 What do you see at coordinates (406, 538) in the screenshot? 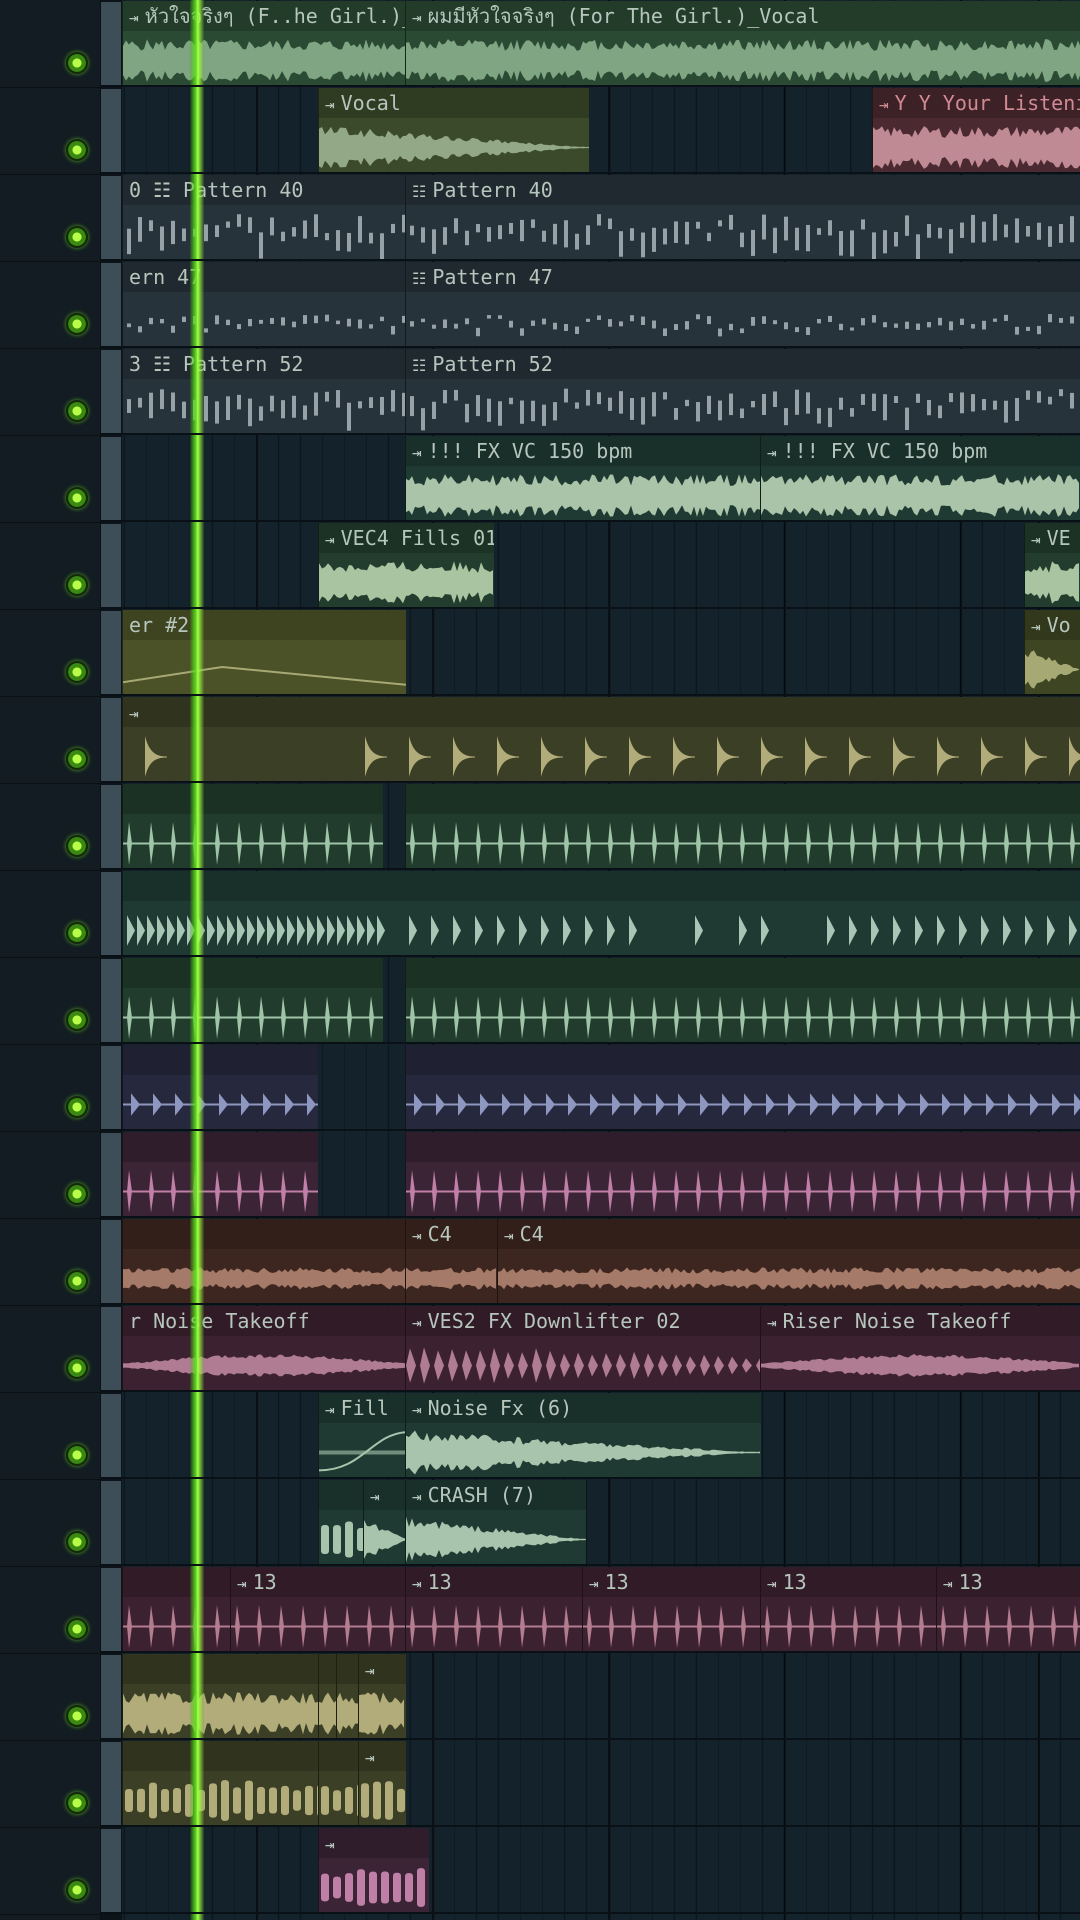
I see `clip-title-bar: ⇥ VEC4 Fills 019` at bounding box center [406, 538].